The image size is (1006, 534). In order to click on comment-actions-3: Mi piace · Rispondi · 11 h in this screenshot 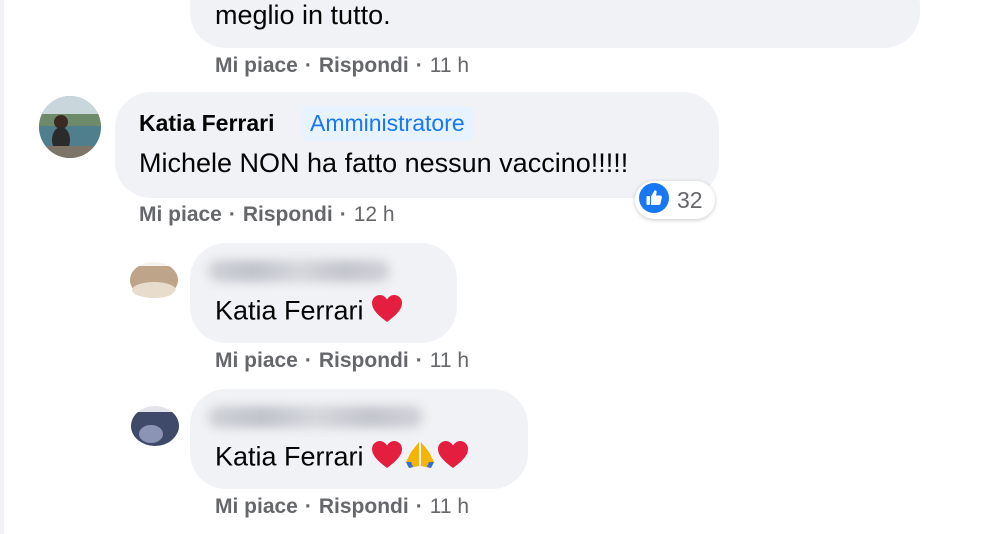, I will do `click(342, 506)`.